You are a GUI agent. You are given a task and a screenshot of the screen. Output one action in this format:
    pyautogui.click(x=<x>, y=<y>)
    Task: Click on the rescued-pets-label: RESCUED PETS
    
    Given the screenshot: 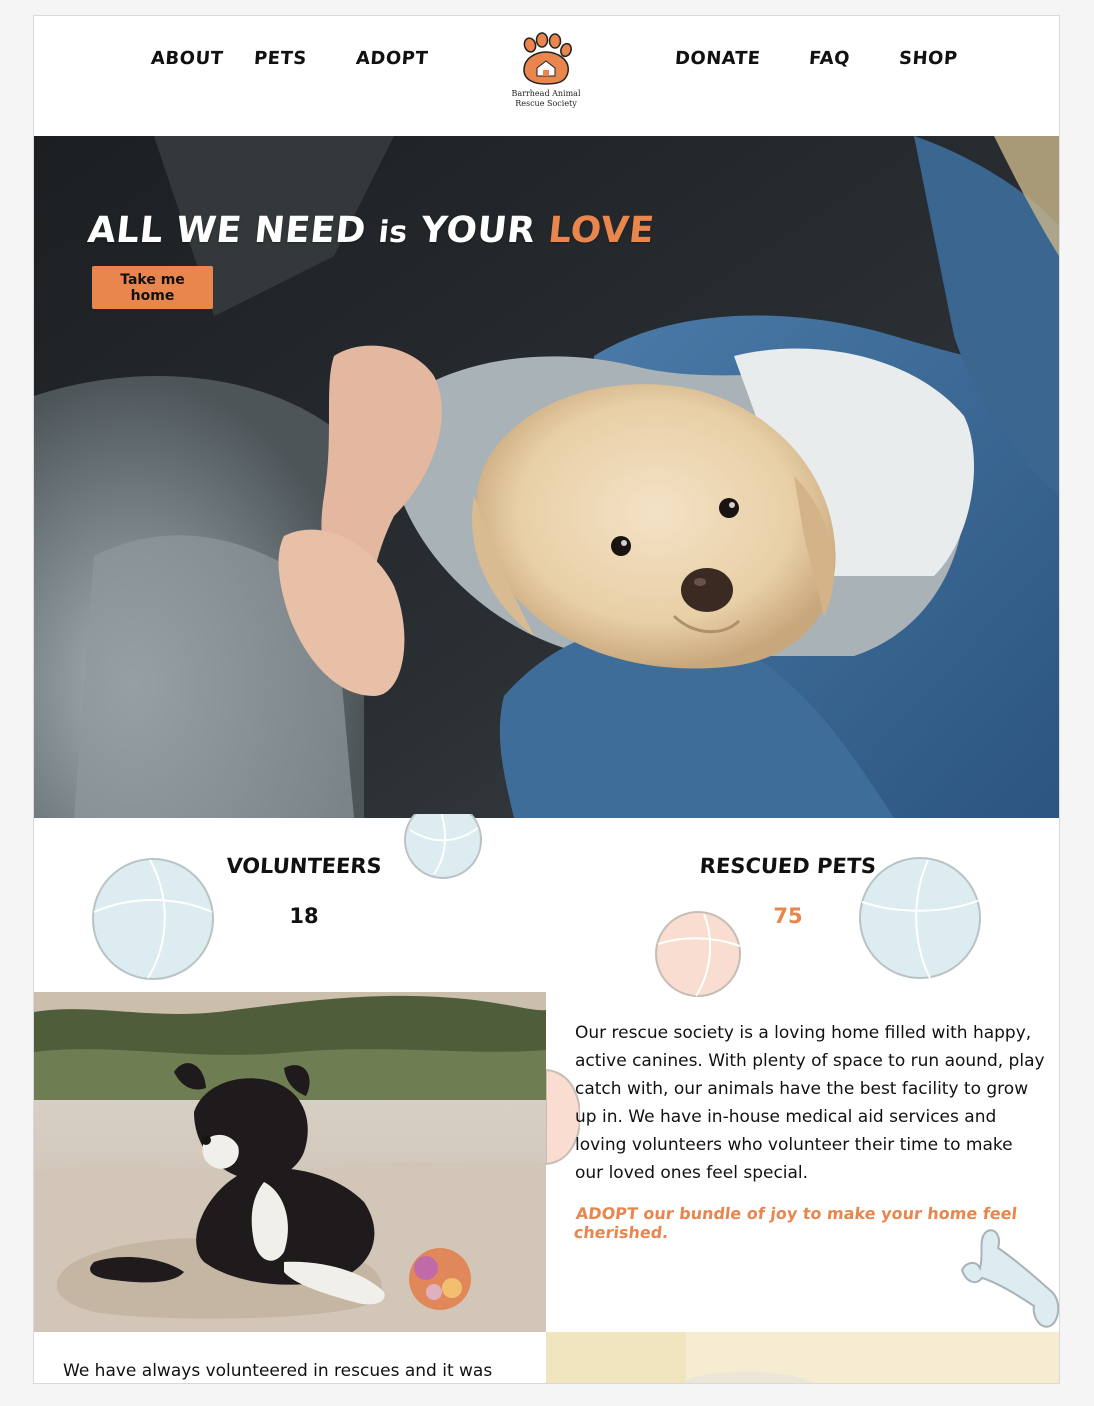 What is the action you would take?
    pyautogui.click(x=788, y=866)
    